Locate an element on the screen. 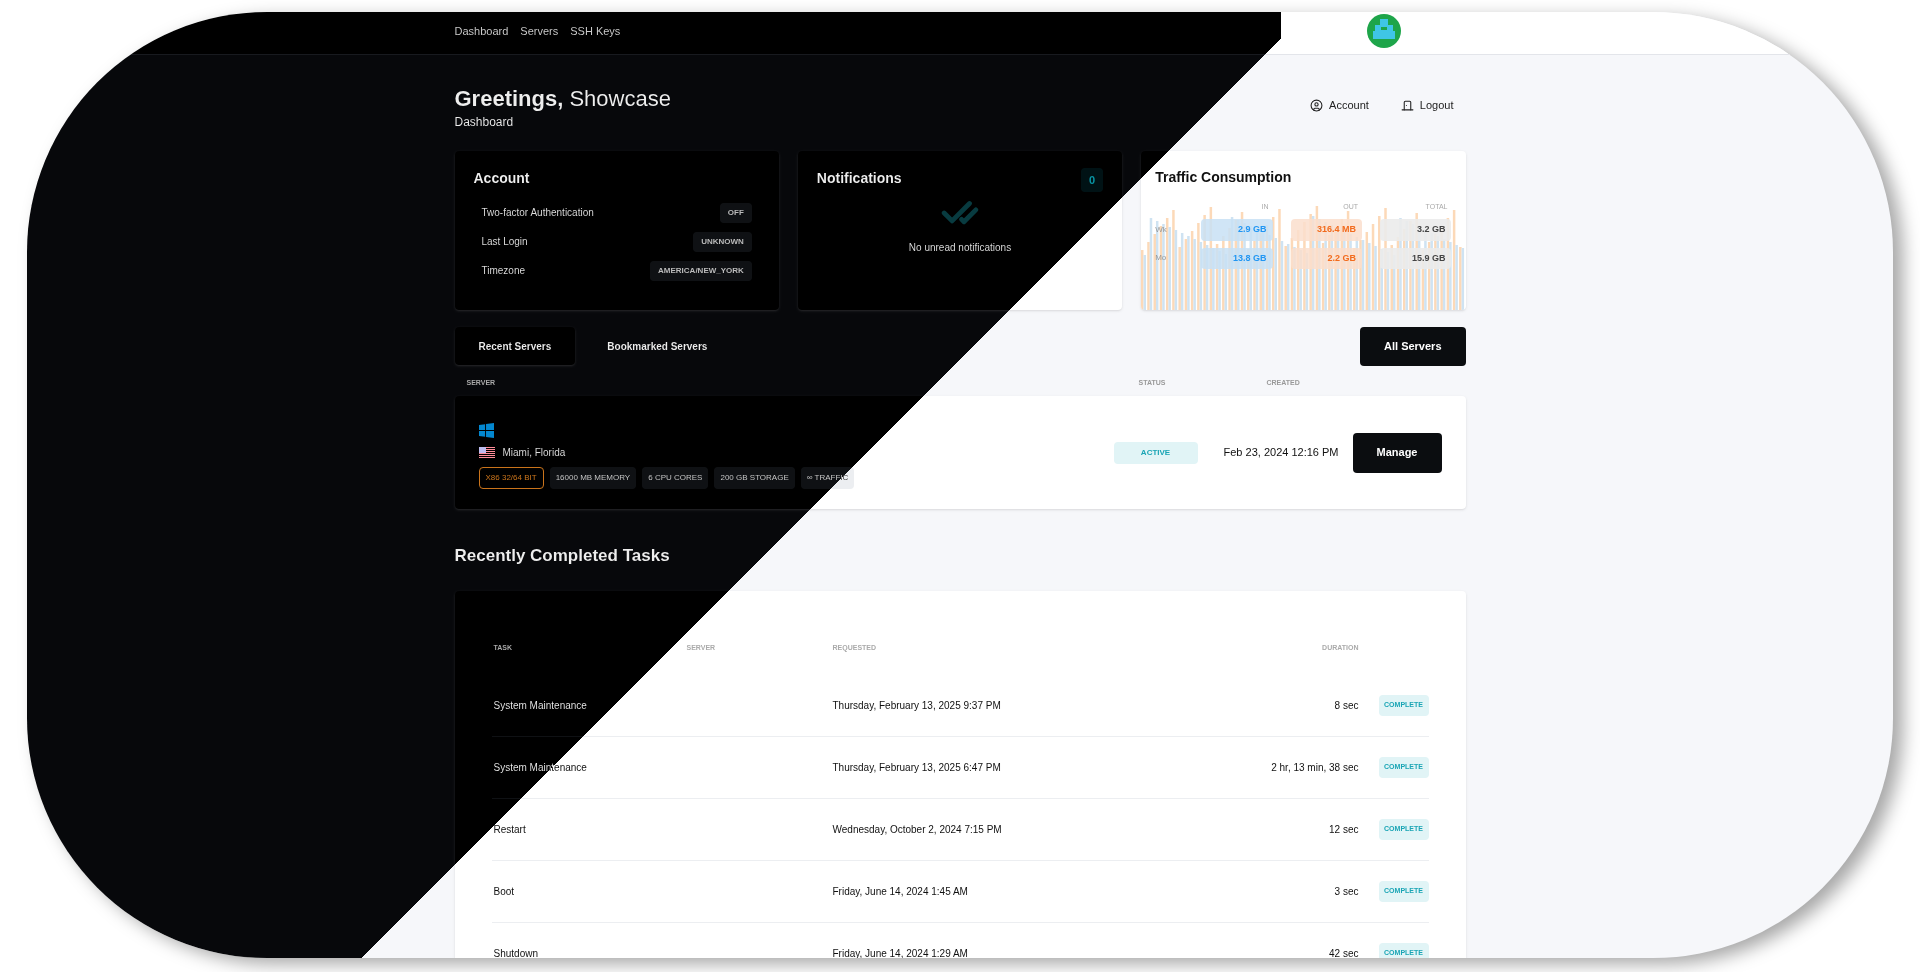  setting-value: UNKNOWN is located at coordinates (722, 241).